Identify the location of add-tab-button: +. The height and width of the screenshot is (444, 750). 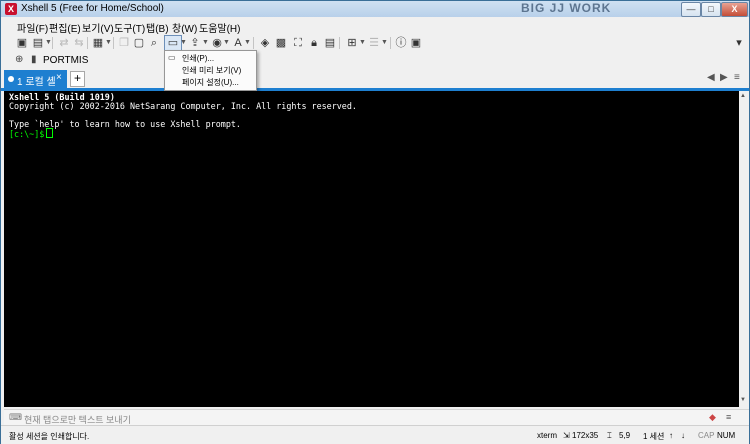
(77, 79).